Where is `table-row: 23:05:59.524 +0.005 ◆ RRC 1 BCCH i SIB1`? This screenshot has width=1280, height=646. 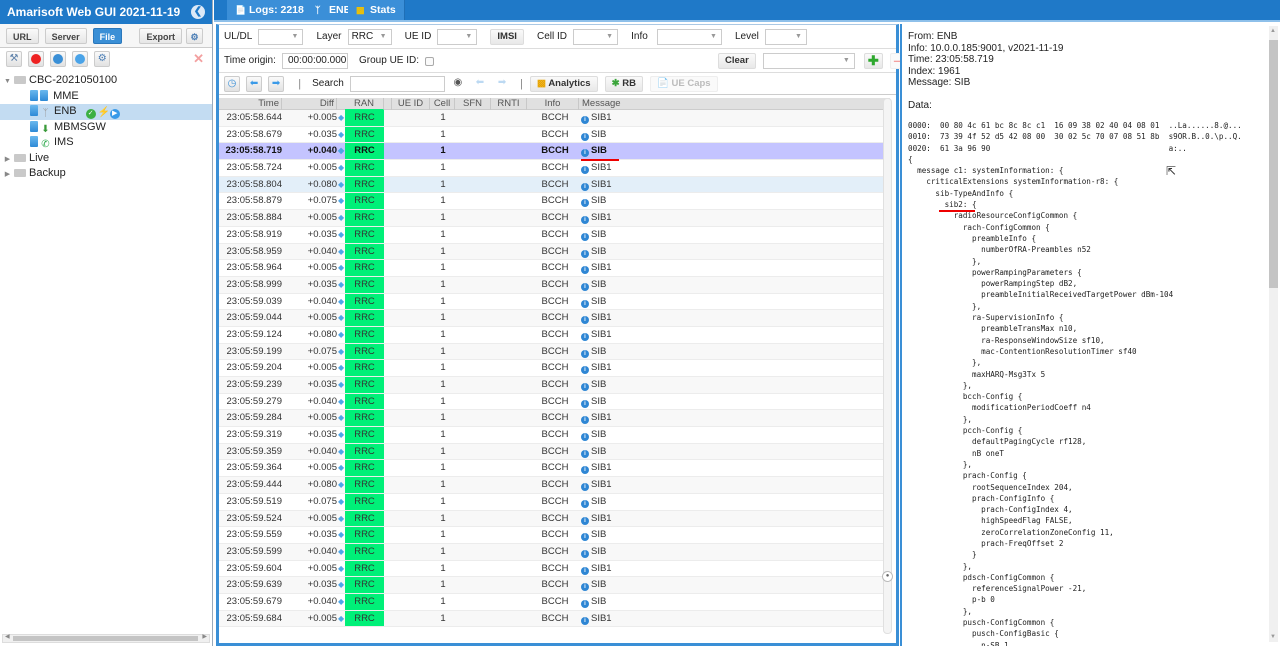
table-row: 23:05:59.524 +0.005 ◆ RRC 1 BCCH i SIB1 is located at coordinates (554, 519).